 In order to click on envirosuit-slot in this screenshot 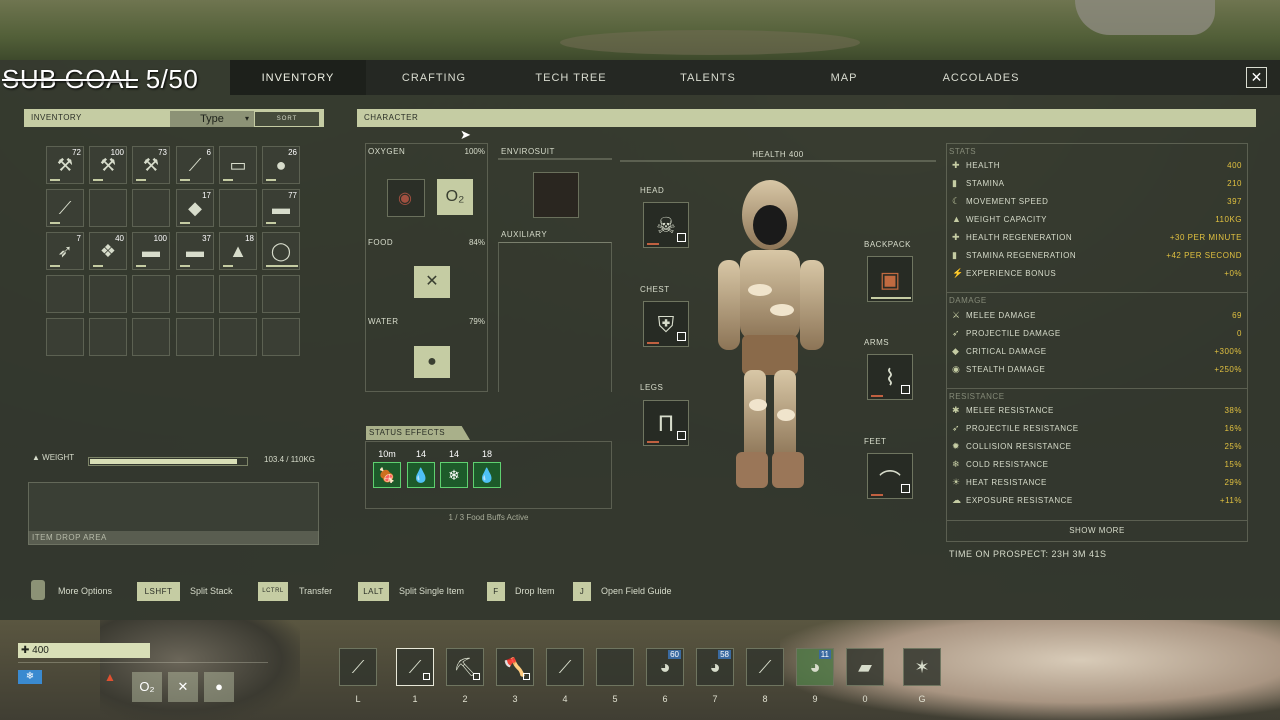, I will do `click(556, 195)`.